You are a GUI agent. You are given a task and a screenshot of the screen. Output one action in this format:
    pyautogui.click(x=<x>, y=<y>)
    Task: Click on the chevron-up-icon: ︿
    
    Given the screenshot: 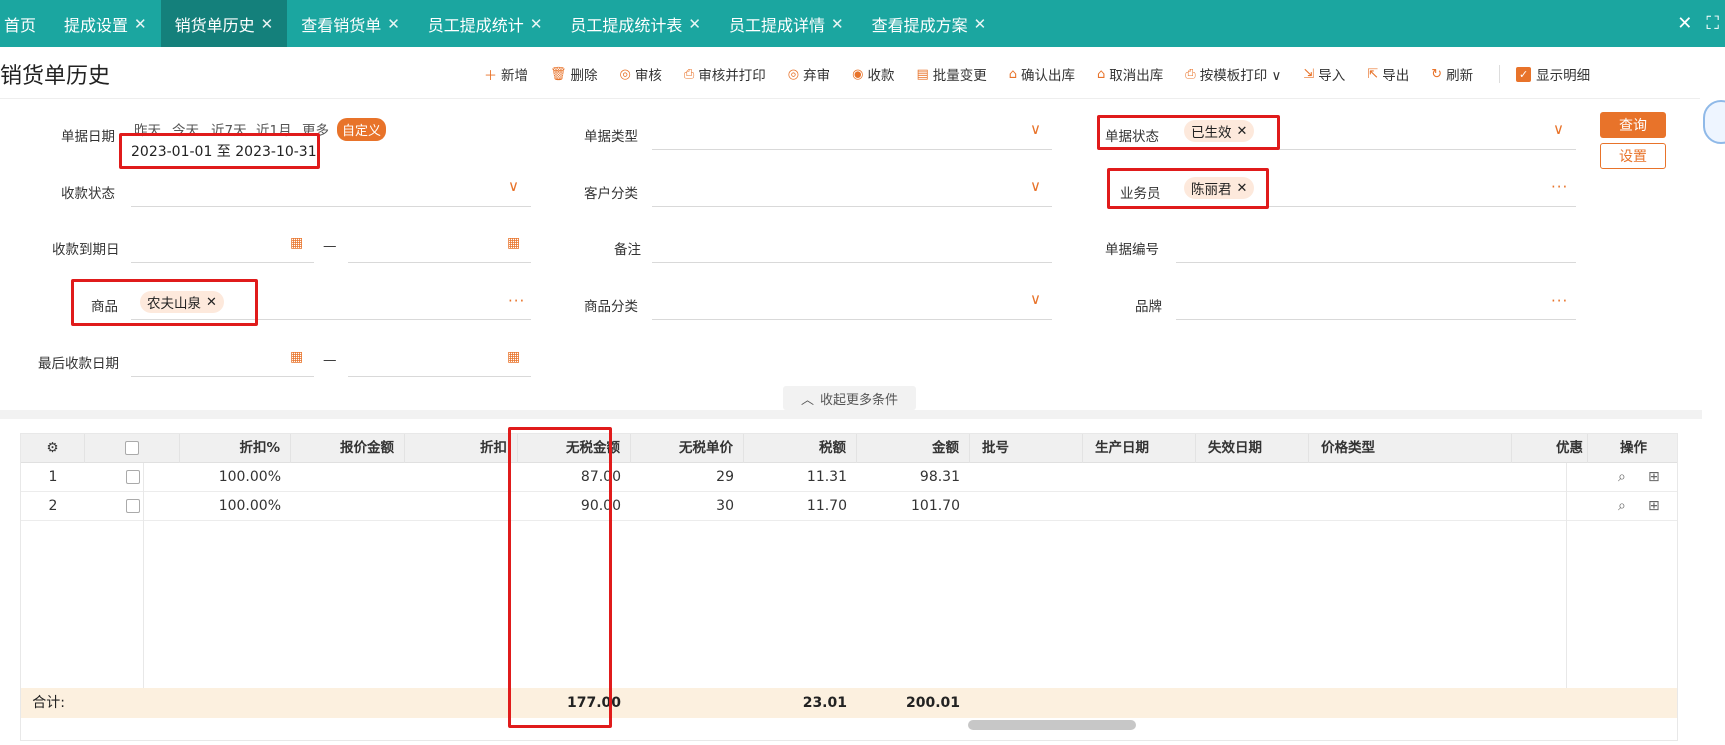 What is the action you would take?
    pyautogui.click(x=807, y=400)
    